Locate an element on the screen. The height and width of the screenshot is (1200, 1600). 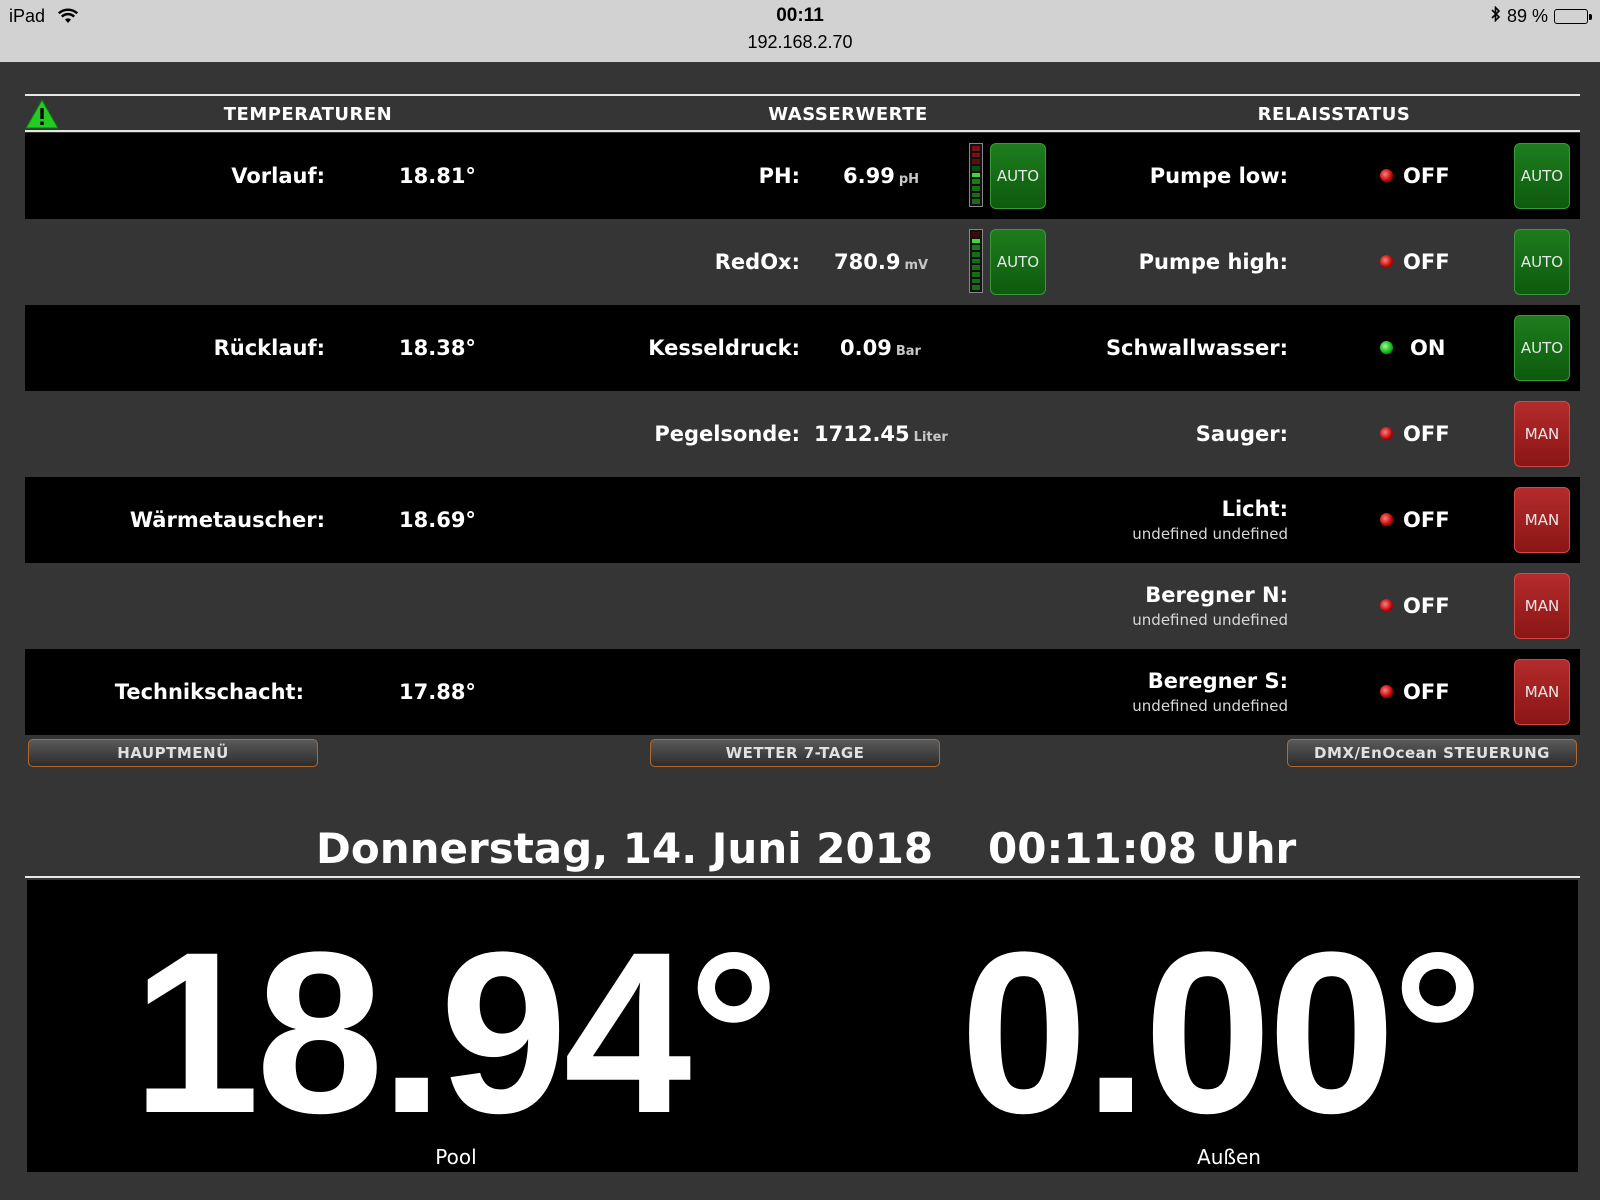
header-bottom-line is located at coordinates (802, 131).